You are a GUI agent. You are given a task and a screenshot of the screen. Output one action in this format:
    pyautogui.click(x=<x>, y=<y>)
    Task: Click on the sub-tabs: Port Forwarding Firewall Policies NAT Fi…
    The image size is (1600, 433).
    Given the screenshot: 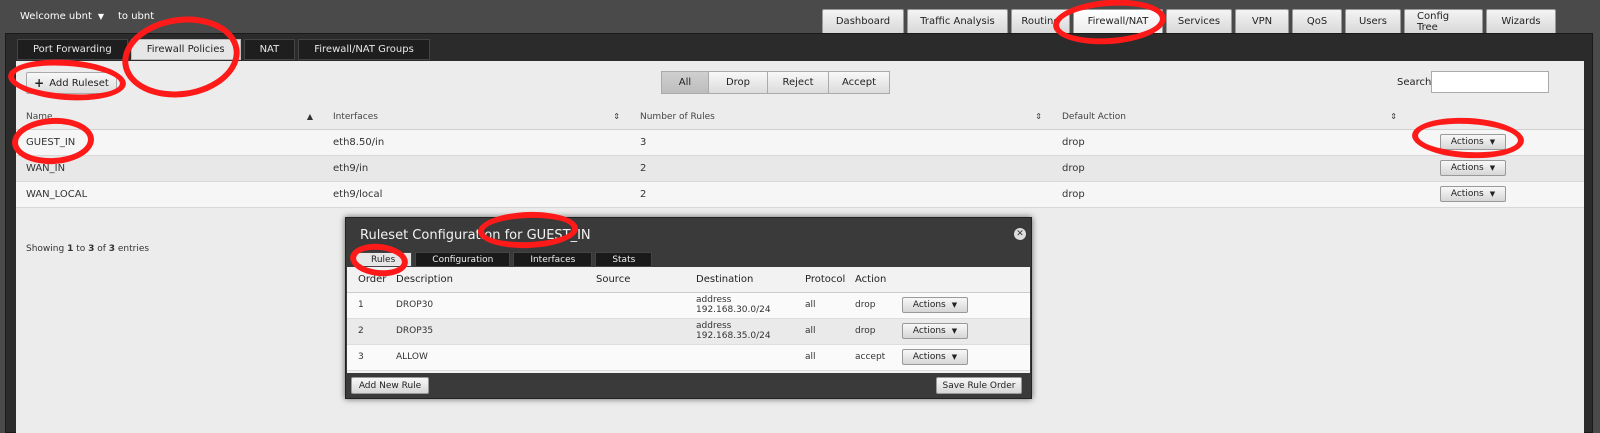 What is the action you would take?
    pyautogui.click(x=223, y=49)
    